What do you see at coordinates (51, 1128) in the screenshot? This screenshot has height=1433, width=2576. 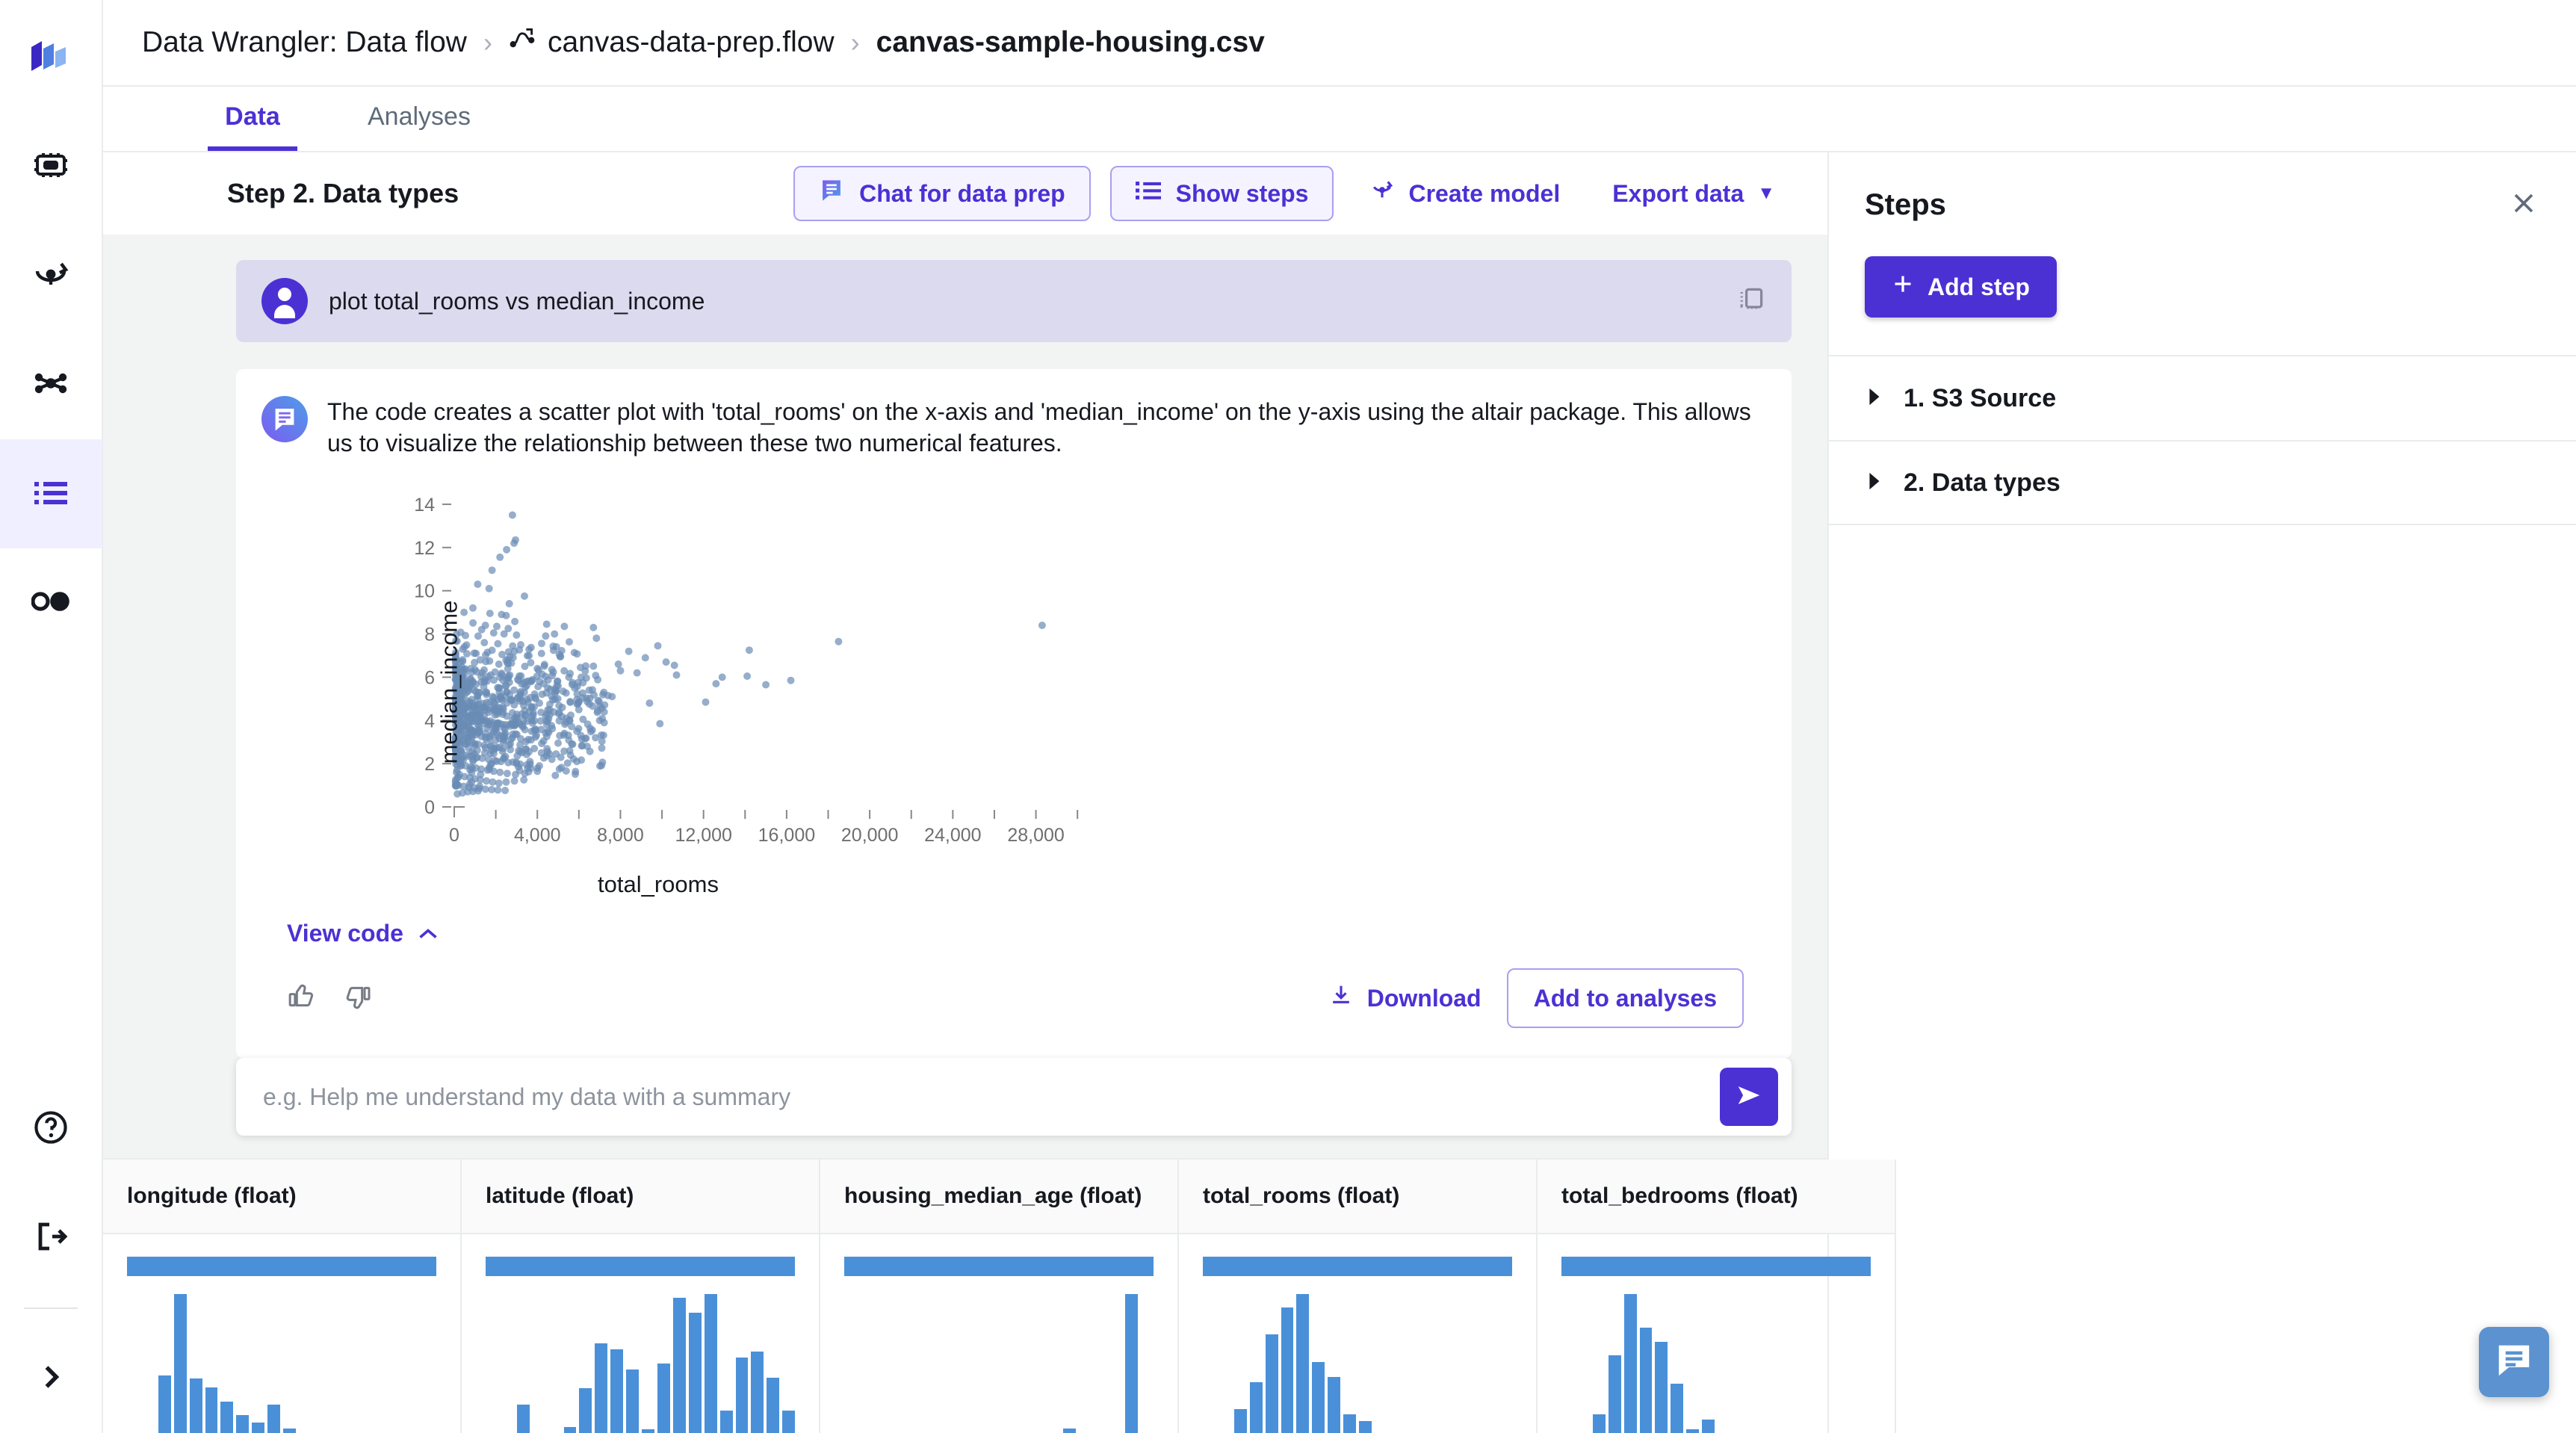 I see `help-button` at bounding box center [51, 1128].